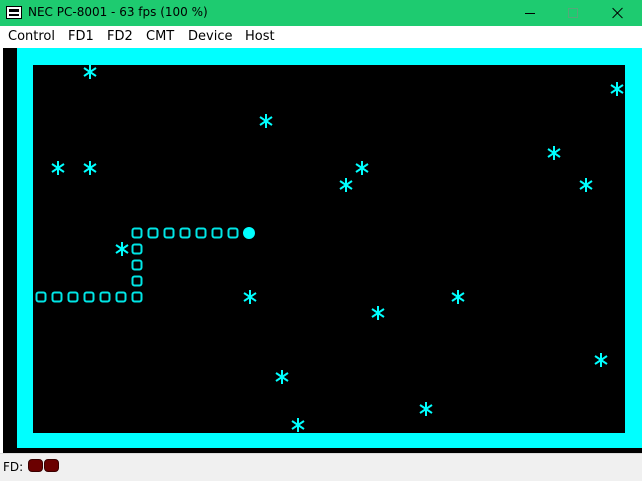 Image resolution: width=642 pixels, height=481 pixels. Describe the element at coordinates (321, 13) in the screenshot. I see `title-bar: NEC PC-8001 - 63 fps (100 %)` at that location.